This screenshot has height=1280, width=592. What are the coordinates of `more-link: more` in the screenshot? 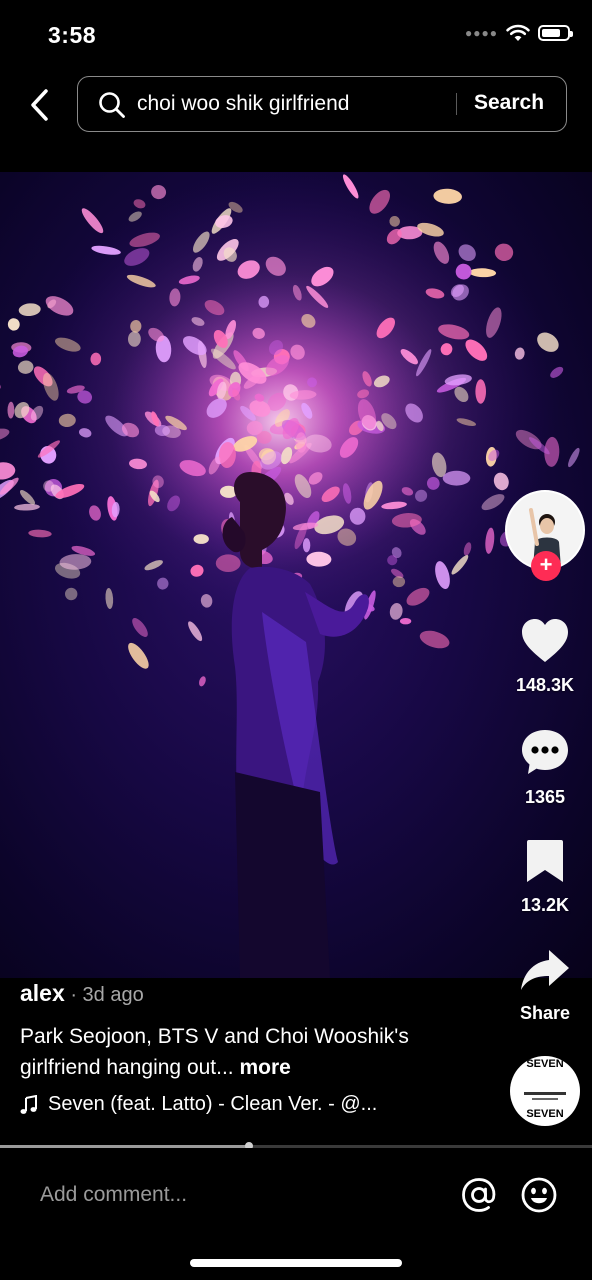 It's located at (264, 1067).